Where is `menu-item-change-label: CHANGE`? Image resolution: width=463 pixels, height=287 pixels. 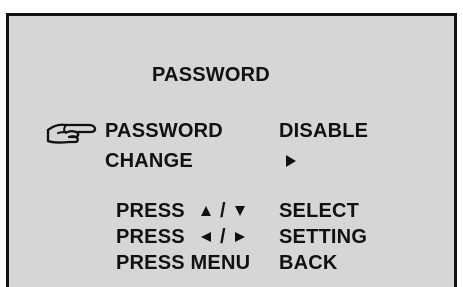 menu-item-change-label: CHANGE is located at coordinates (149, 161).